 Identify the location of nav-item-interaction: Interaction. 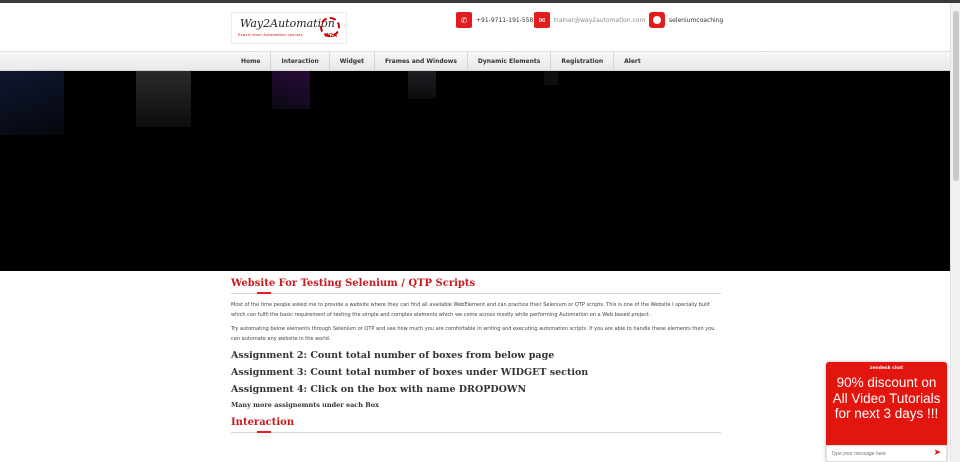
(300, 61).